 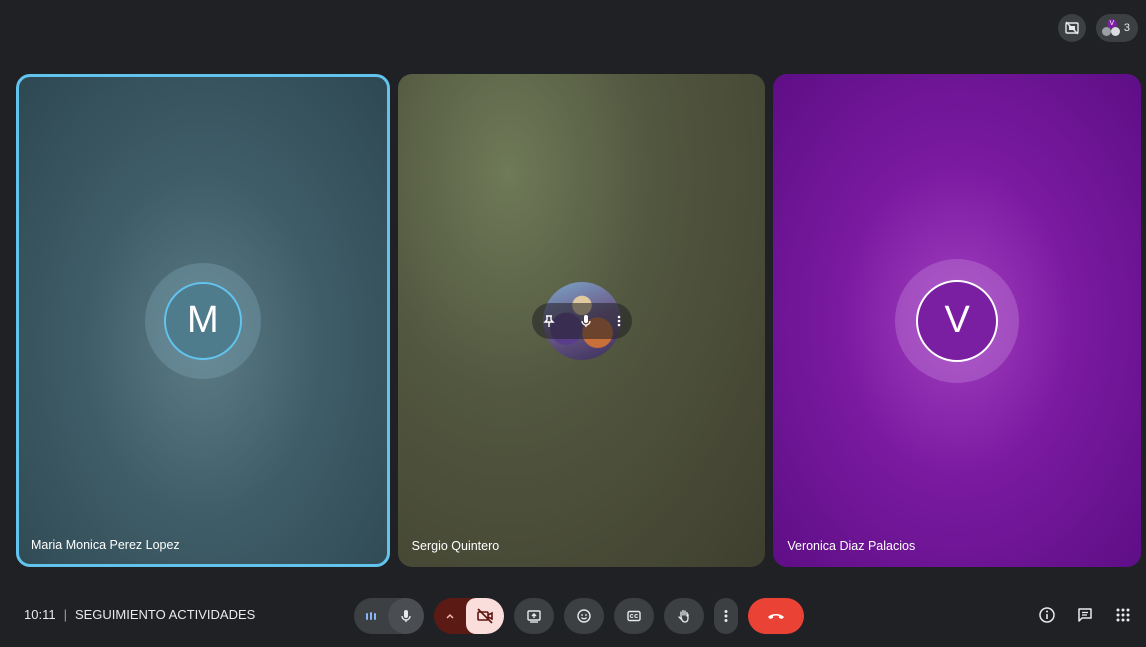 I want to click on participant-count: 3, so click(x=1126, y=28).